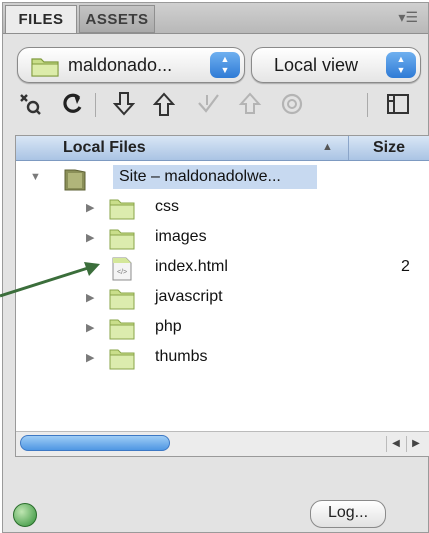  I want to click on annotation-arrow, so click(50, 280).